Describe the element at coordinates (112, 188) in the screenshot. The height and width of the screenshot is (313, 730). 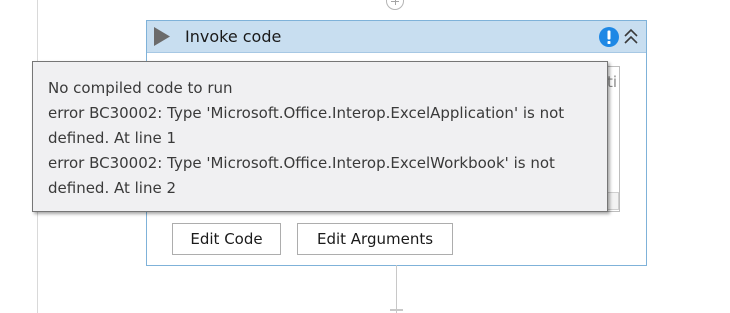
I see `tooltip-line: defined. At line 2` at that location.